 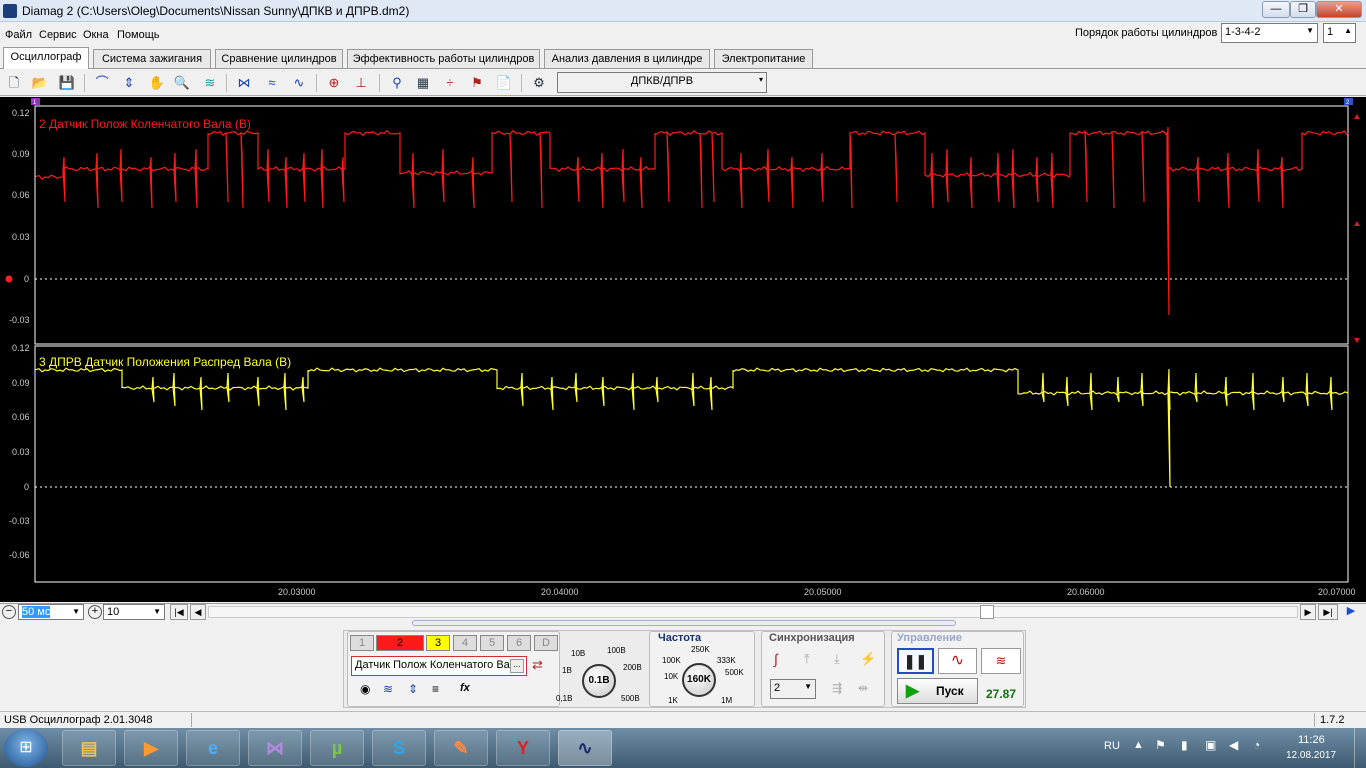 What do you see at coordinates (443, 58) in the screenshot?
I see `tab-cylinder-efficiency: Эффективность работы цилиндров` at bounding box center [443, 58].